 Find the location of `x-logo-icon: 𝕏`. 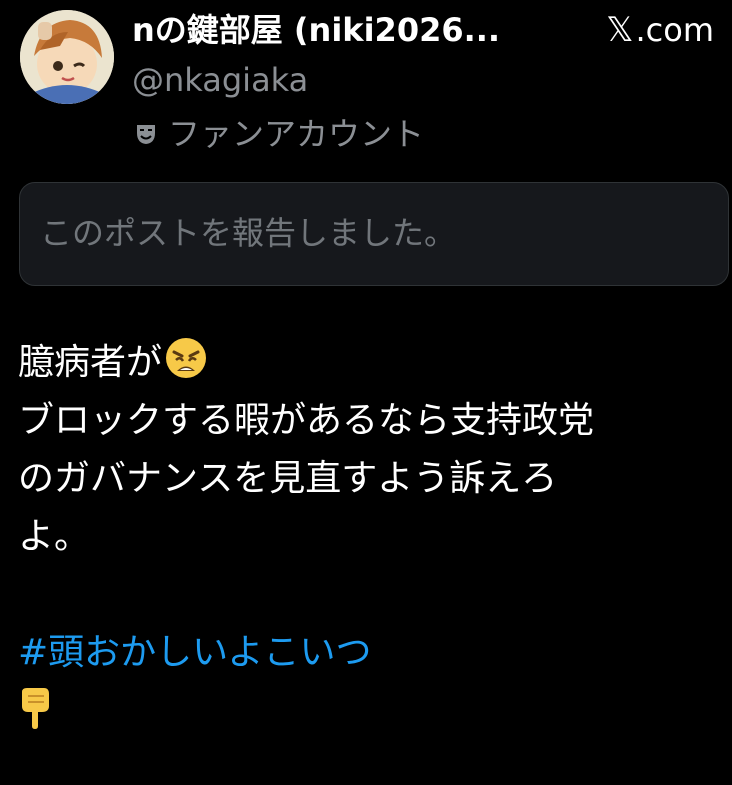

x-logo-icon: 𝕏 is located at coordinates (620, 30).